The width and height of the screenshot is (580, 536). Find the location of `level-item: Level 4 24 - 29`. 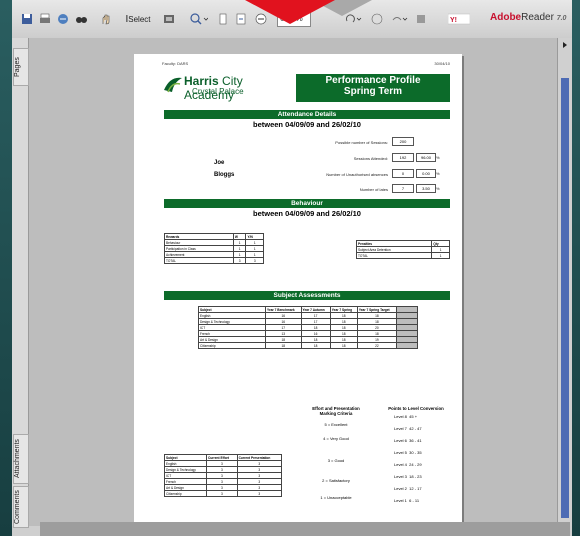

level-item: Level 4 24 - 29 is located at coordinates (408, 464).